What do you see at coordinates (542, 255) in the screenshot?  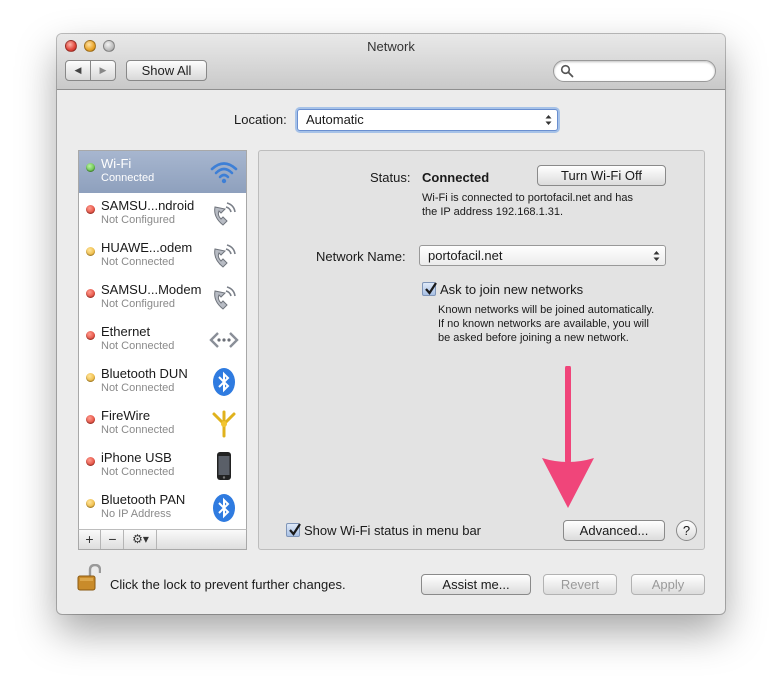 I see `network-name-select: portofacil.net` at bounding box center [542, 255].